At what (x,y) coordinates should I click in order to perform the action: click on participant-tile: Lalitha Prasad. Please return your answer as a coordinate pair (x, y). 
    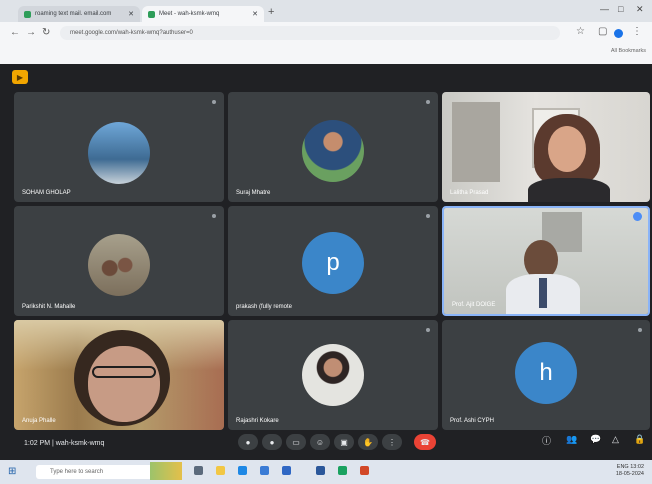
    Looking at the image, I should click on (546, 147).